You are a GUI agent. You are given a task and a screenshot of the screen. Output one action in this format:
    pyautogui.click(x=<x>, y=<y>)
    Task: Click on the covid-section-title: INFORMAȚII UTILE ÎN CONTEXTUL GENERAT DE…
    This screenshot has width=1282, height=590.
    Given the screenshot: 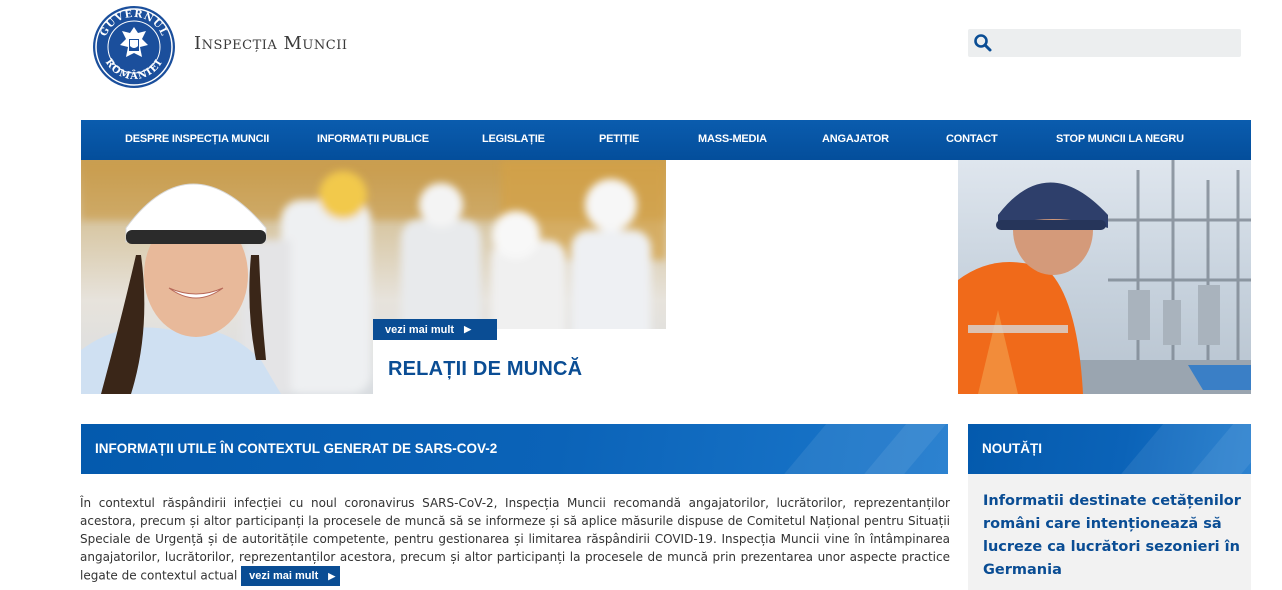 What is the action you would take?
    pyautogui.click(x=296, y=448)
    